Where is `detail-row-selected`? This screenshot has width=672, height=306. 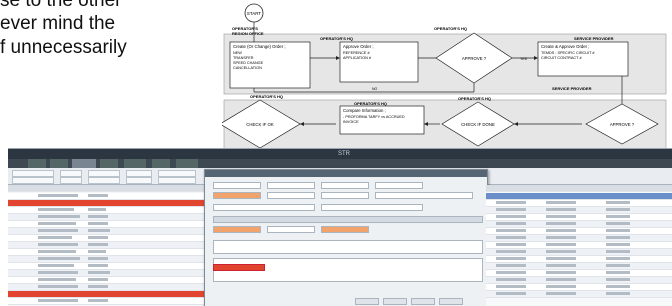 detail-row-selected is located at coordinates (239, 267).